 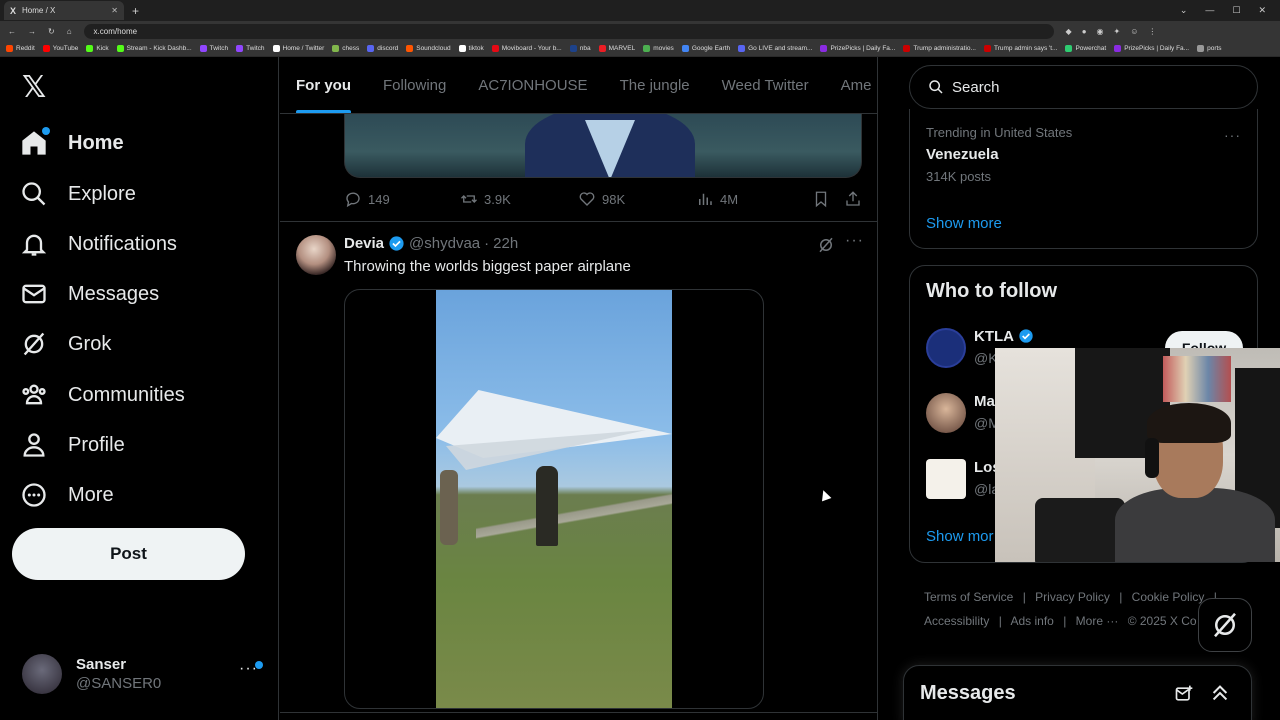 I want to click on nav-notifications: Notifications, so click(x=98, y=244).